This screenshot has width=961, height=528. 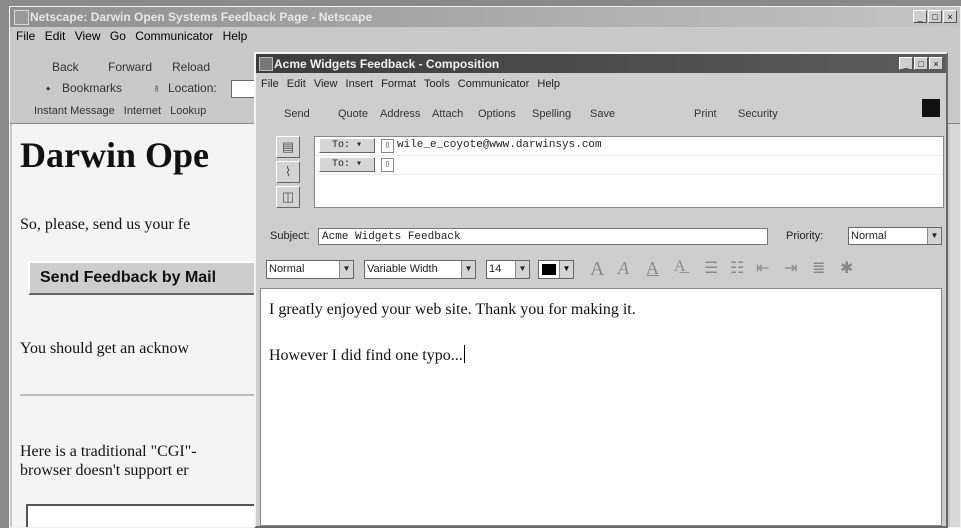 I want to click on send-button: Send, so click(x=297, y=114).